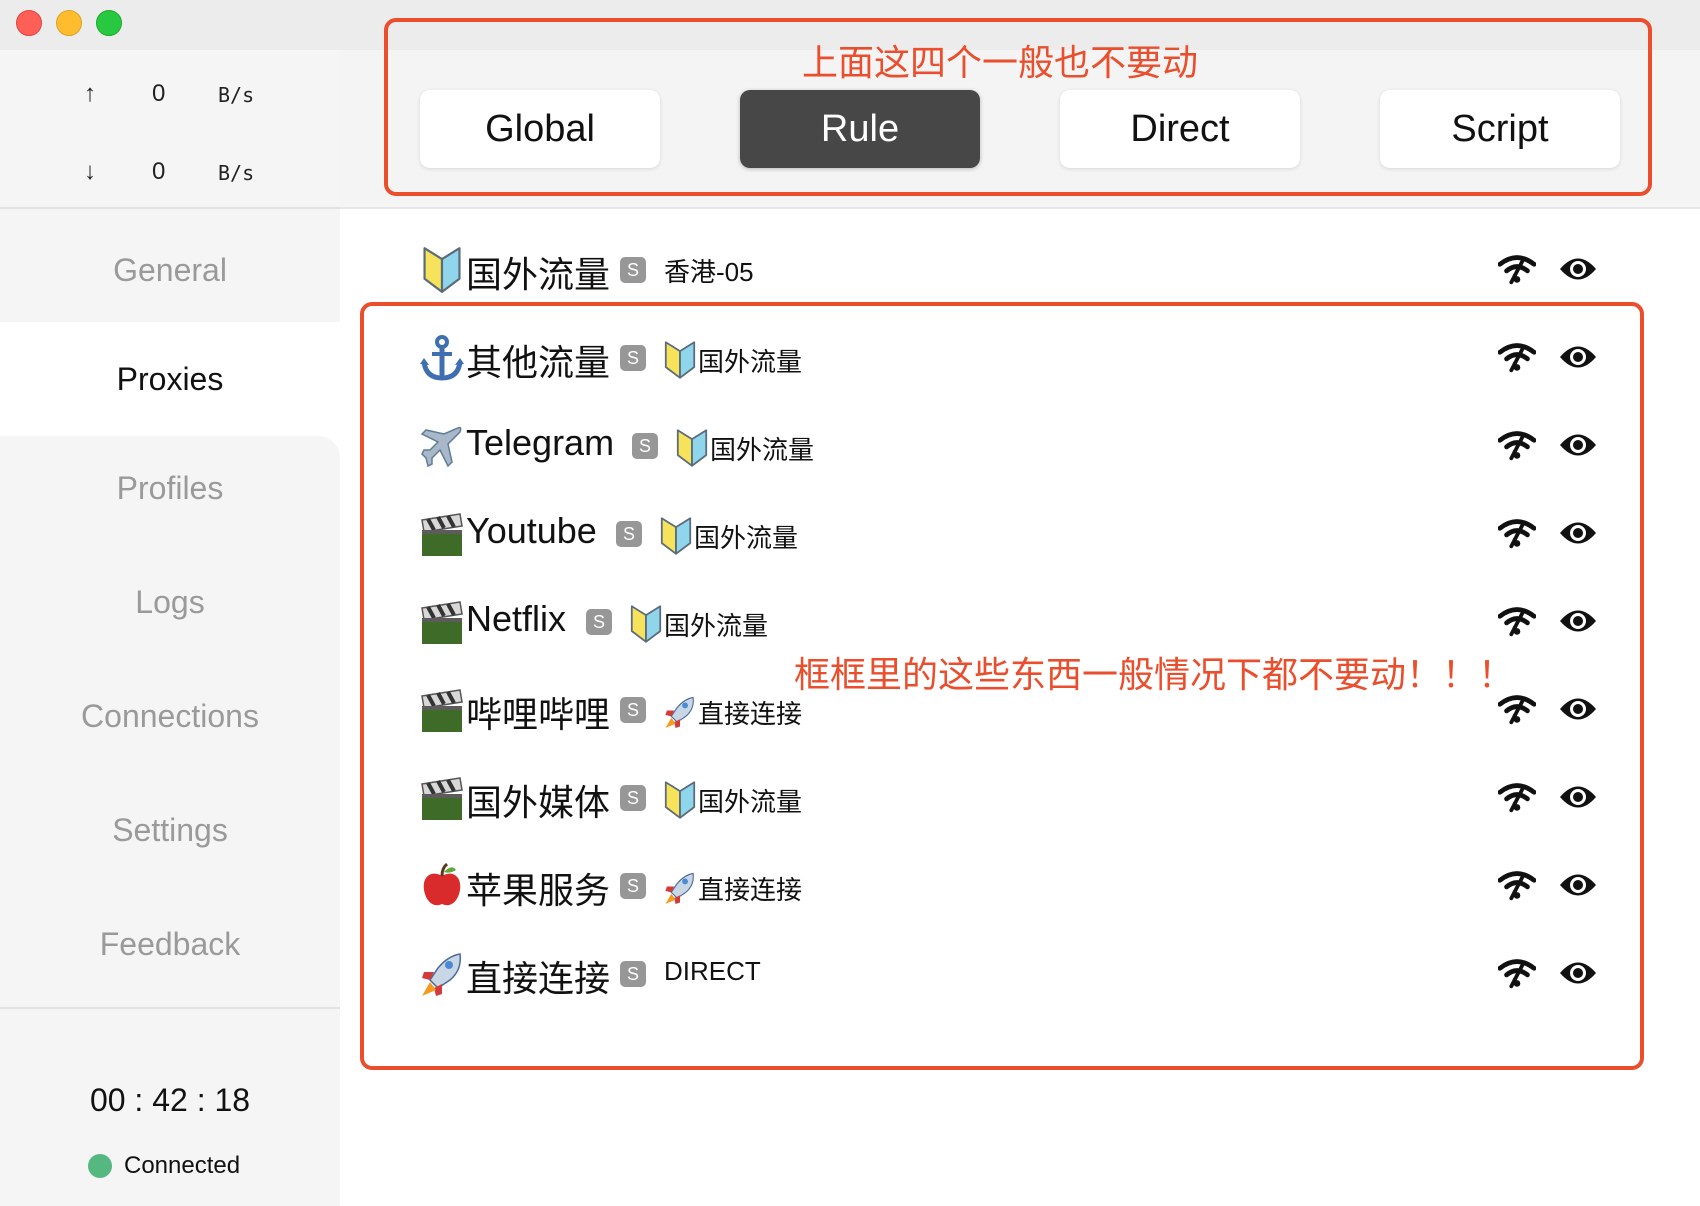  What do you see at coordinates (538, 362) in the screenshot?
I see `proxy-group-name: 其他流量` at bounding box center [538, 362].